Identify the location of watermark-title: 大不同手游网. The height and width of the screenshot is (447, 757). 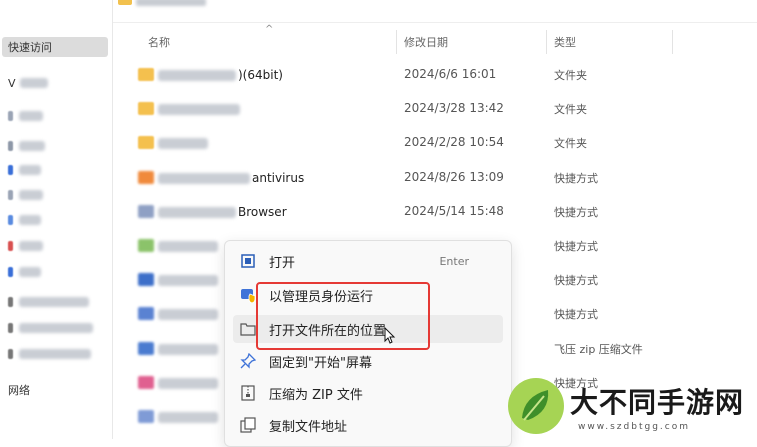
(657, 402).